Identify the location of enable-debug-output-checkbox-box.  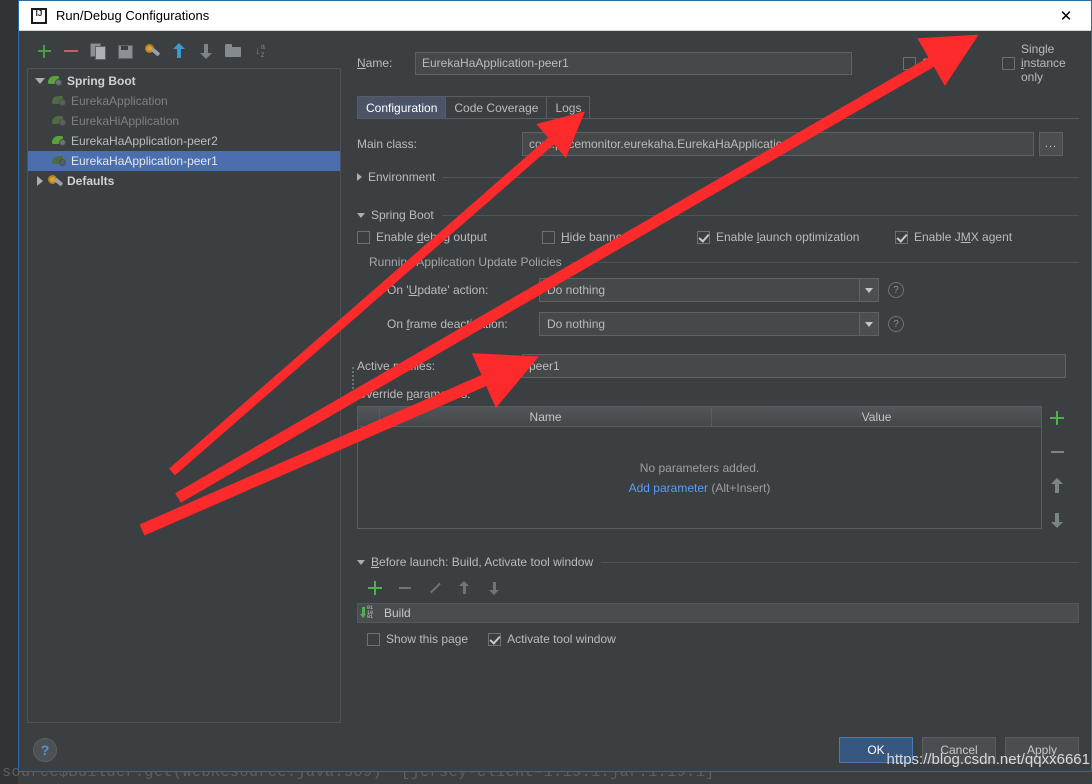
(363, 237).